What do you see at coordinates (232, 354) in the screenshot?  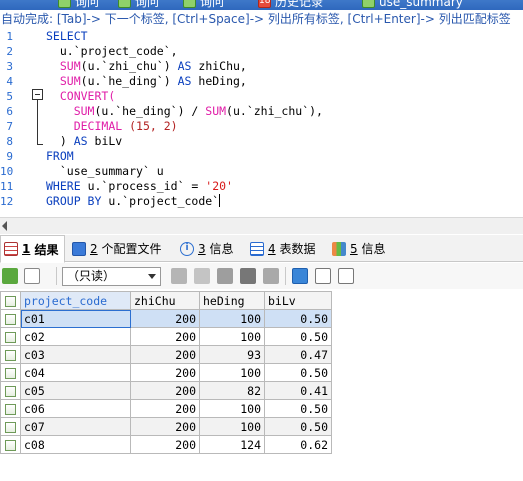 I see `table-cell: 93` at bounding box center [232, 354].